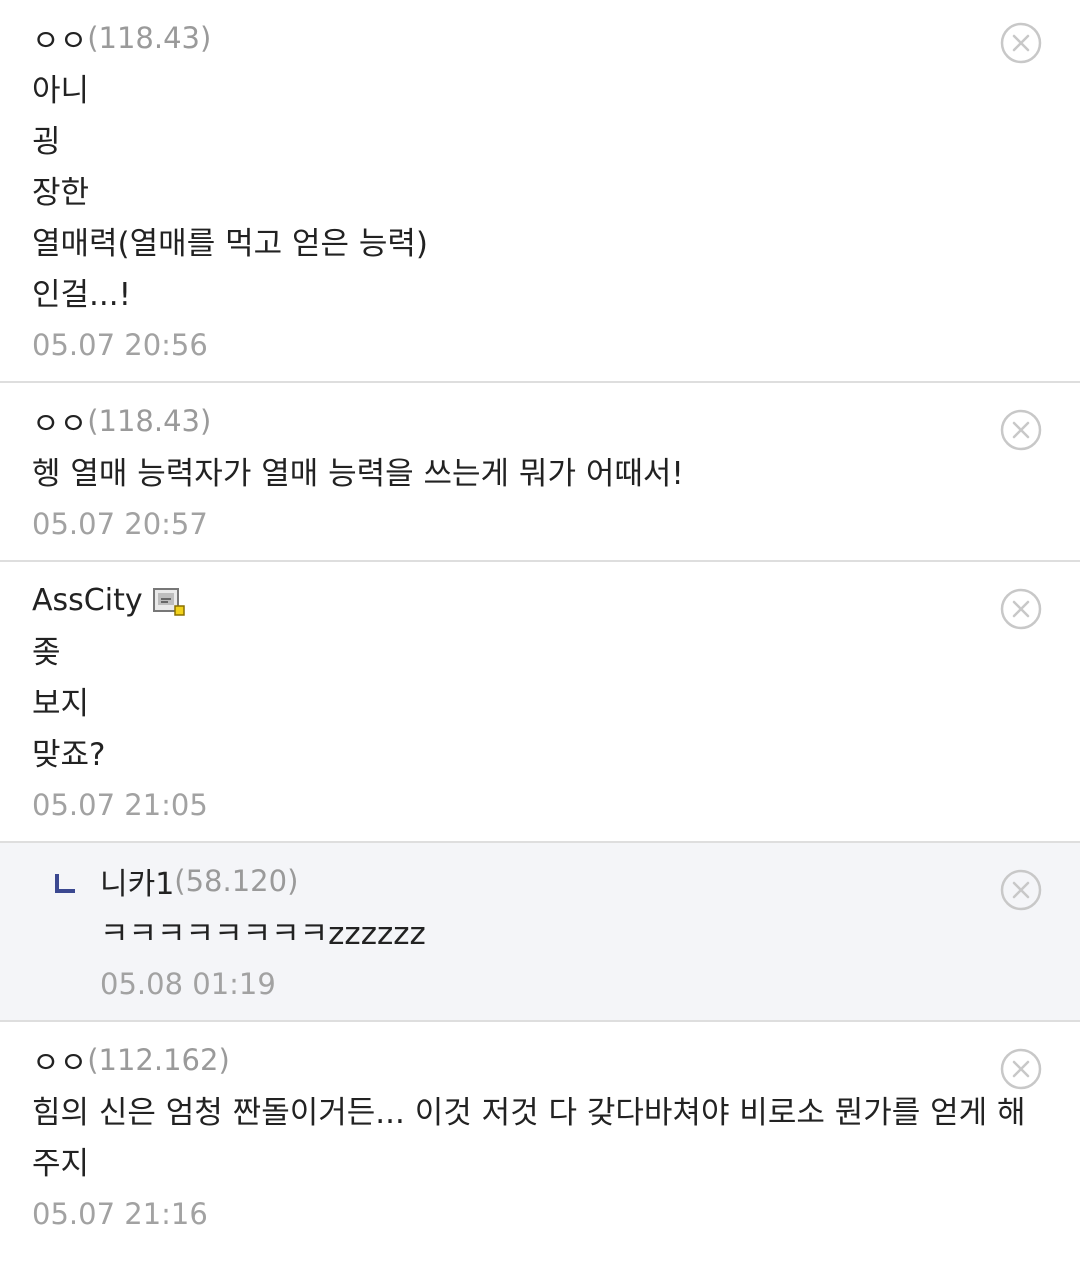 Image resolution: width=1080 pixels, height=1285 pixels. Describe the element at coordinates (120, 524) in the screenshot. I see `comment-date: 05.07 20:57` at that location.